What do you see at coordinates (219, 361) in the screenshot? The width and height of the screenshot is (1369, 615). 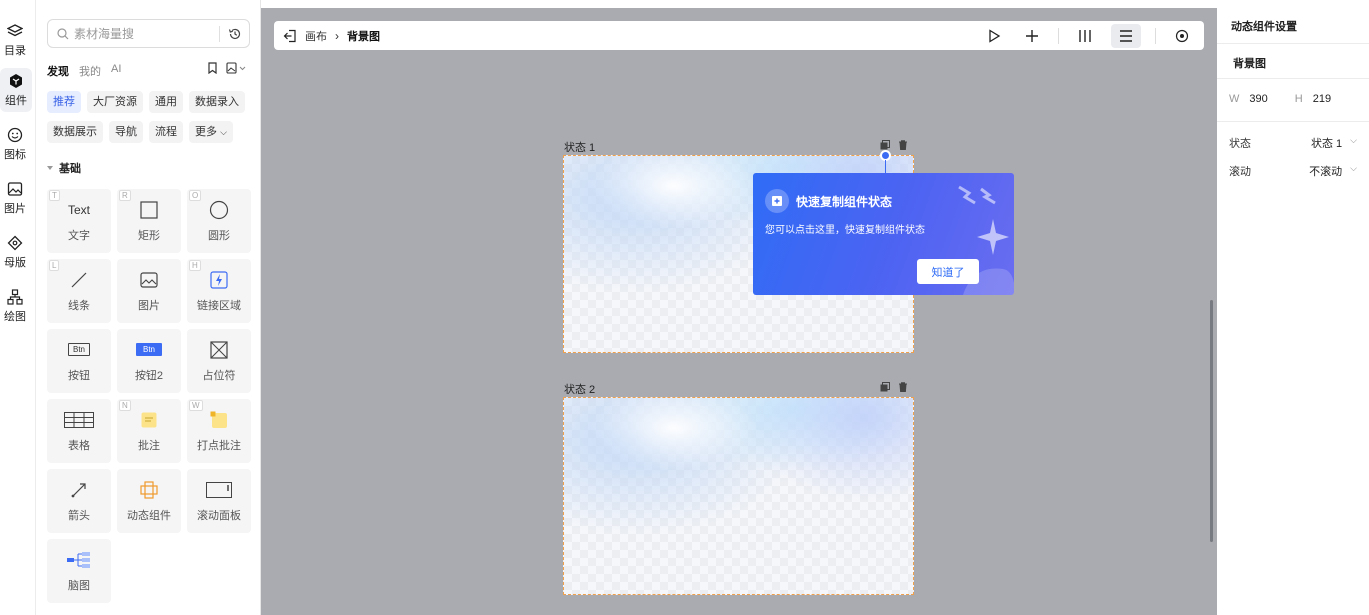 I see `tile-placeholder: 占位符` at bounding box center [219, 361].